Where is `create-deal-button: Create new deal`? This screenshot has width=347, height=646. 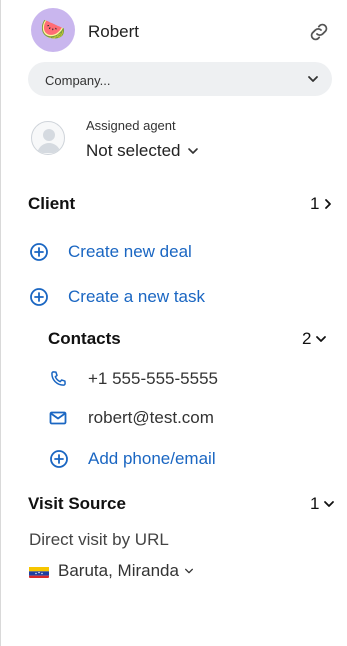 create-deal-button: Create new deal is located at coordinates (110, 252).